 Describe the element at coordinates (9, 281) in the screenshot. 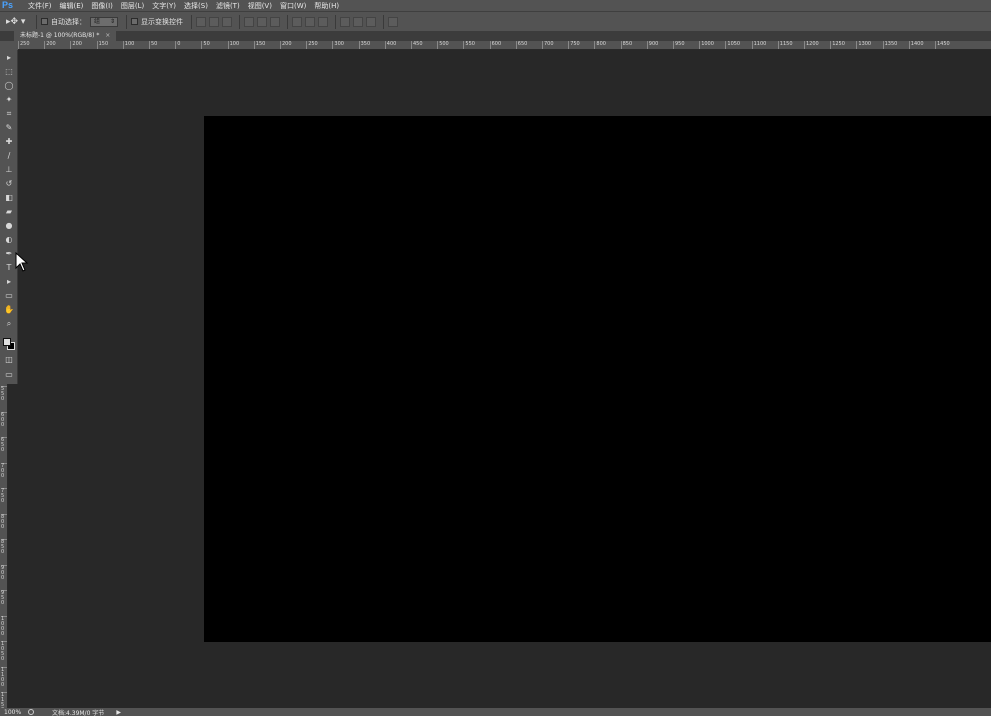

I see `path-select-icon: ▸` at that location.